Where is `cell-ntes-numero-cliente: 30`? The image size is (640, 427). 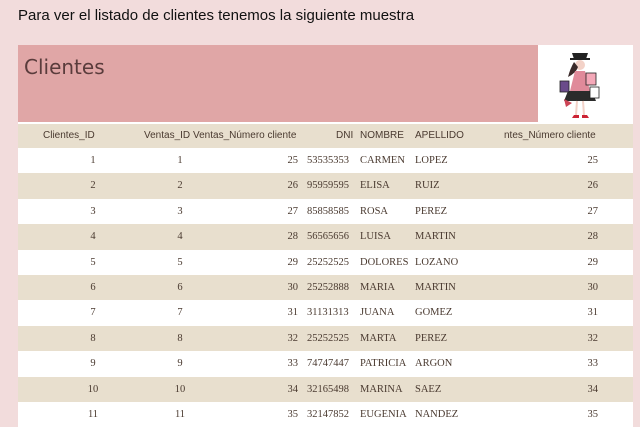 cell-ntes-numero-cliente: 30 is located at coordinates (593, 287).